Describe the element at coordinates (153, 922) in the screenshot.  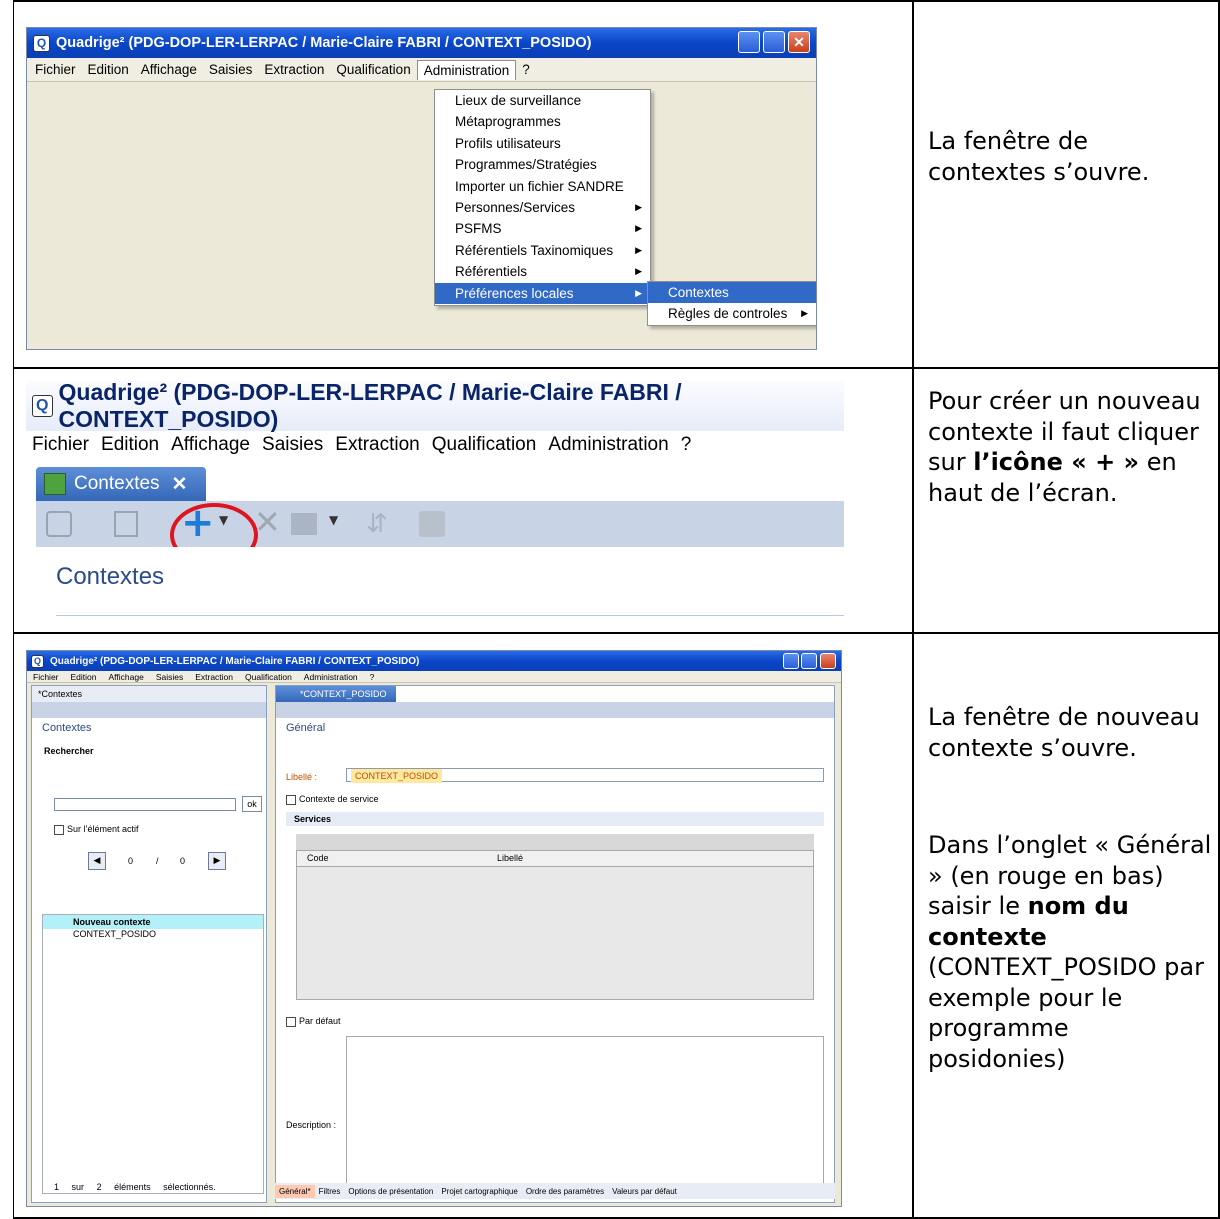
I see `tree-item: Nouveau contexte` at that location.